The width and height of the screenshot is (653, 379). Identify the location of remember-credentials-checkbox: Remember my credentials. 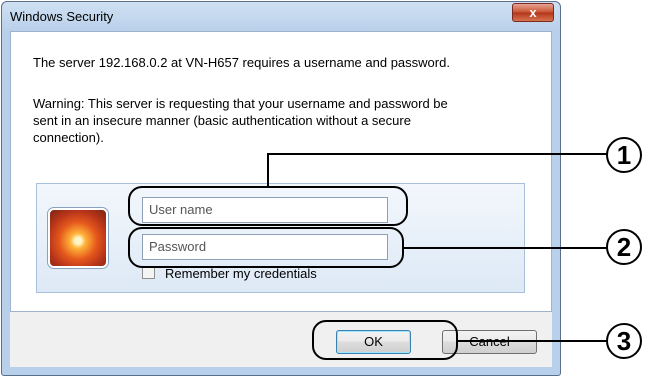
(229, 273).